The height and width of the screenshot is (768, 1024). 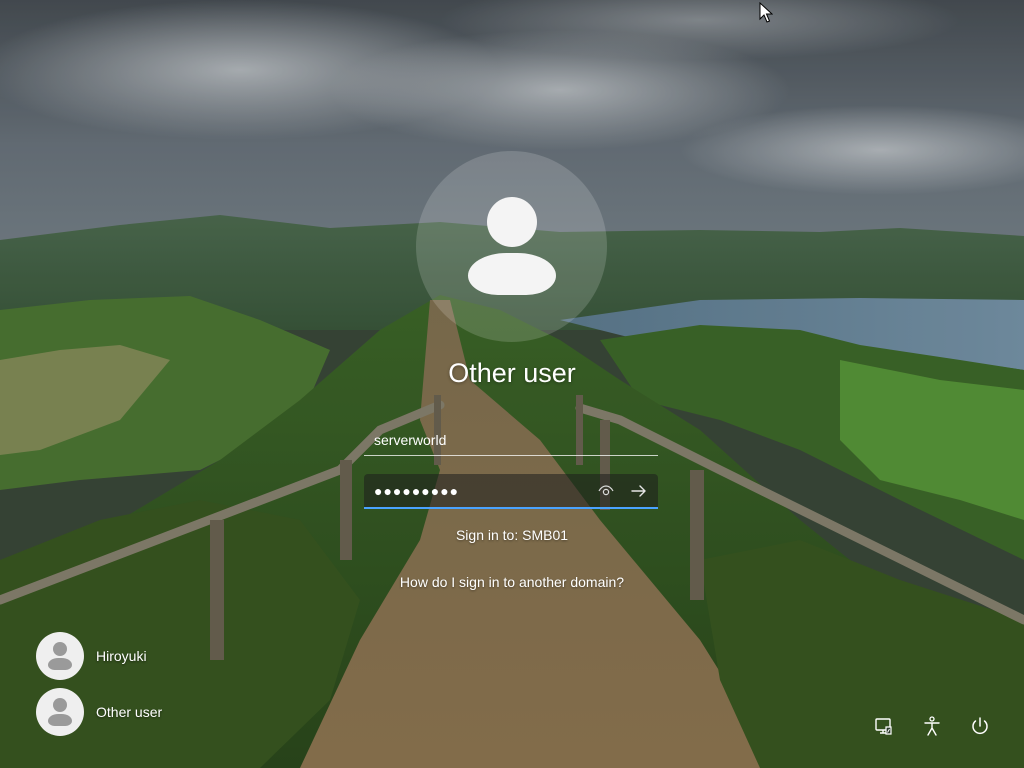 What do you see at coordinates (512, 582) in the screenshot?
I see `other-domain-help-link: How do I sign in to another domain?` at bounding box center [512, 582].